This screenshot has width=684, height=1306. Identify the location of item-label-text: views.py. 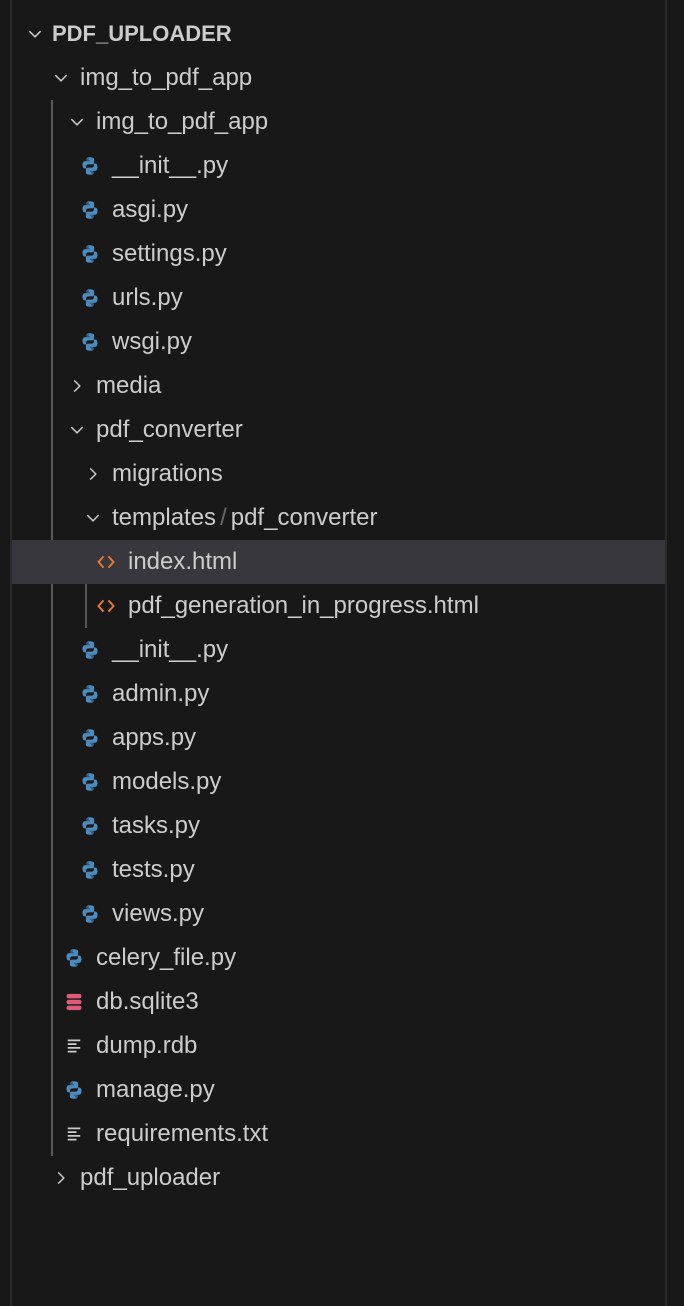
(158, 913).